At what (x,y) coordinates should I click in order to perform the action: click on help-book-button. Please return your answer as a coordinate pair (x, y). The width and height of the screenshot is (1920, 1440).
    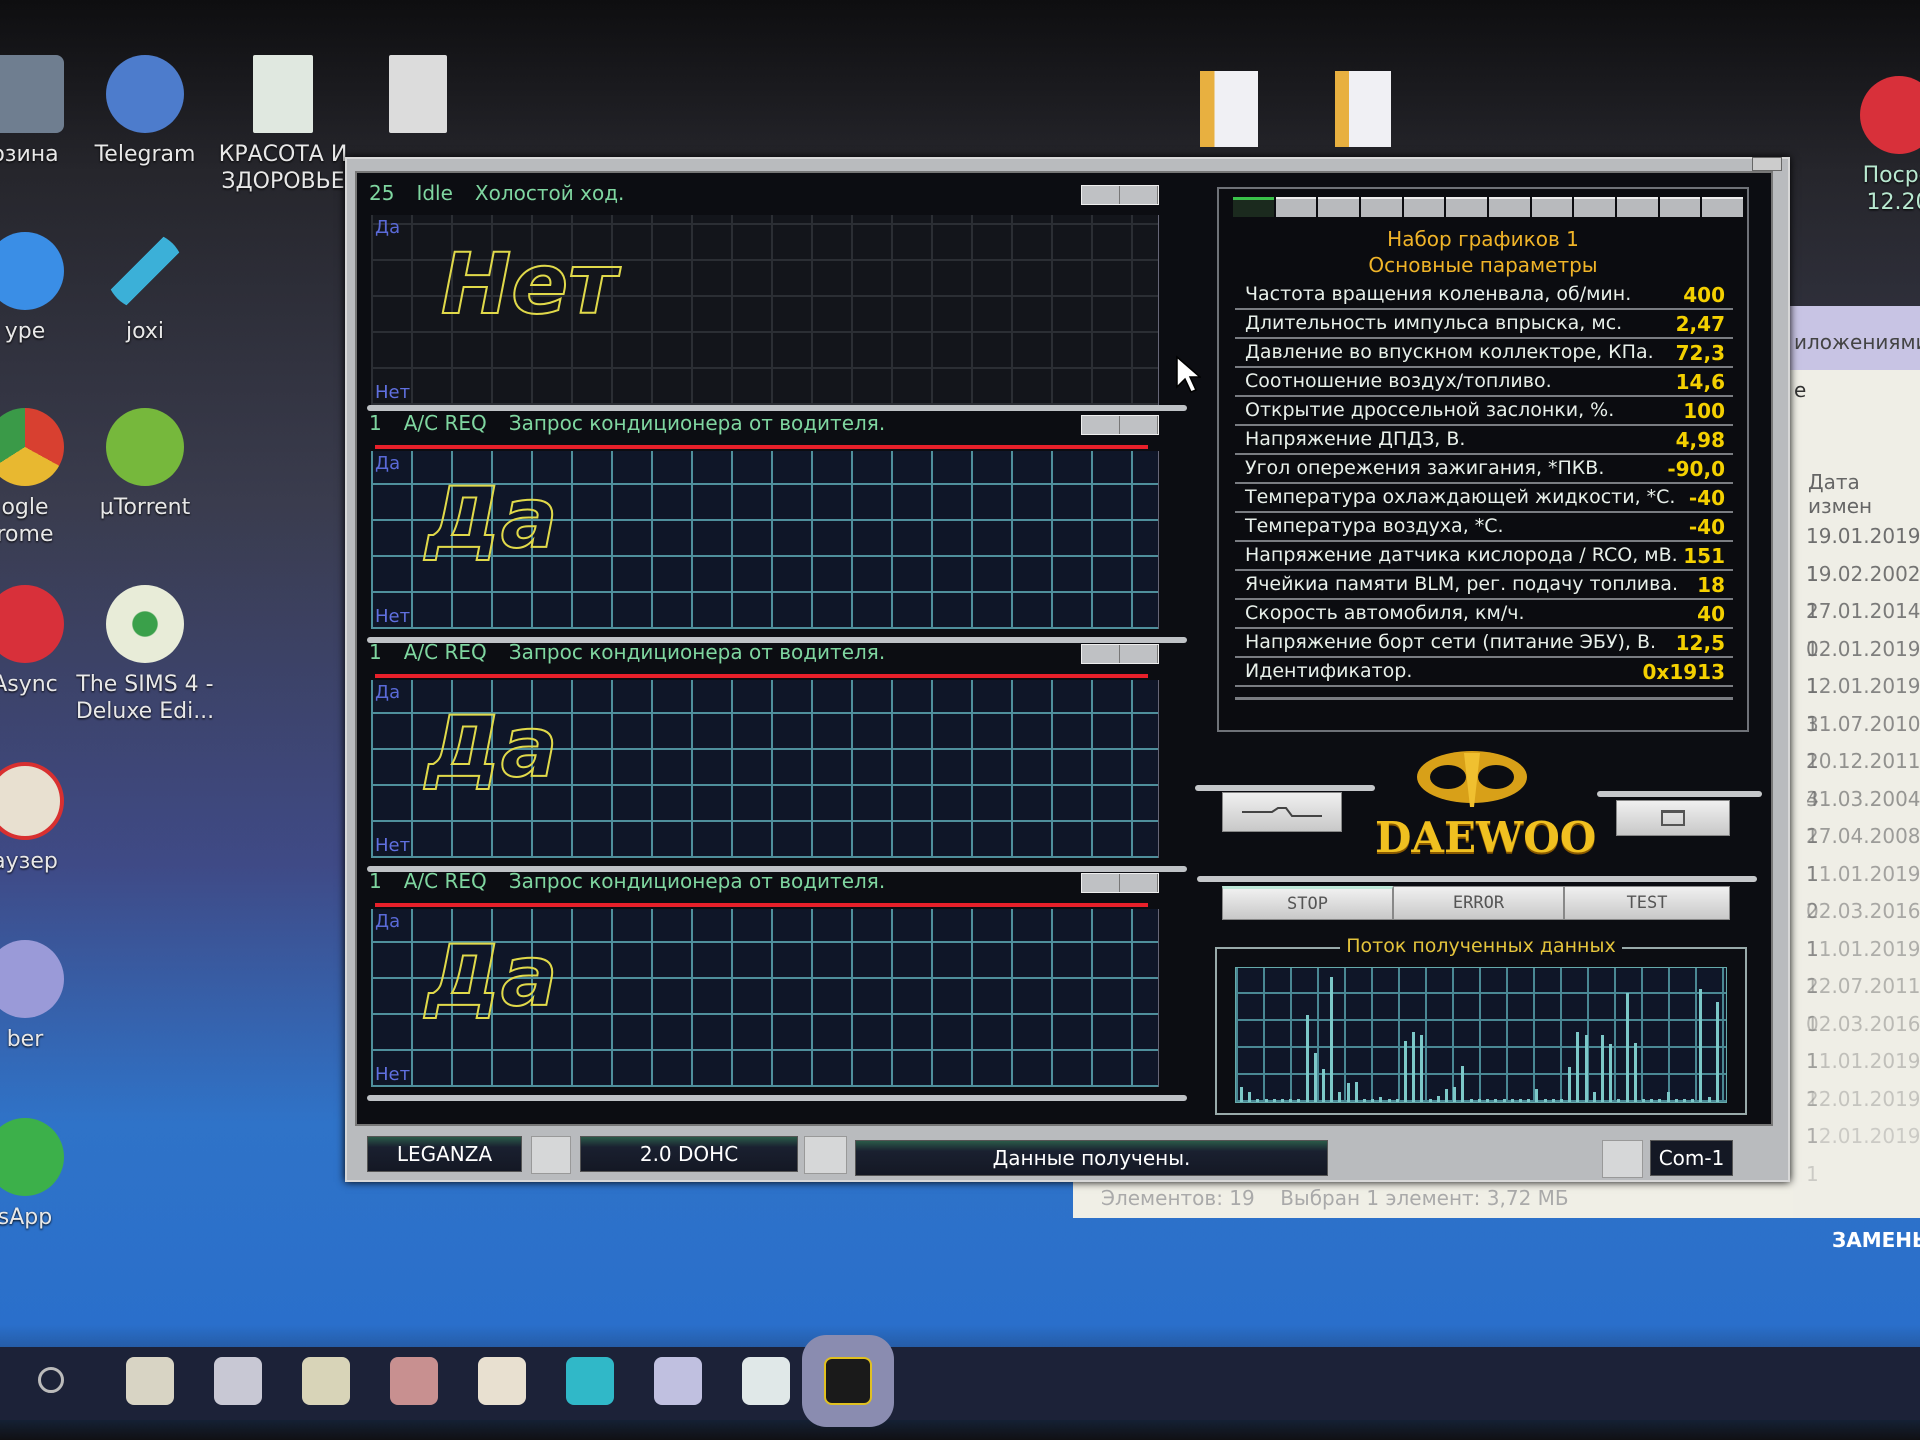
    Looking at the image, I should click on (1673, 818).